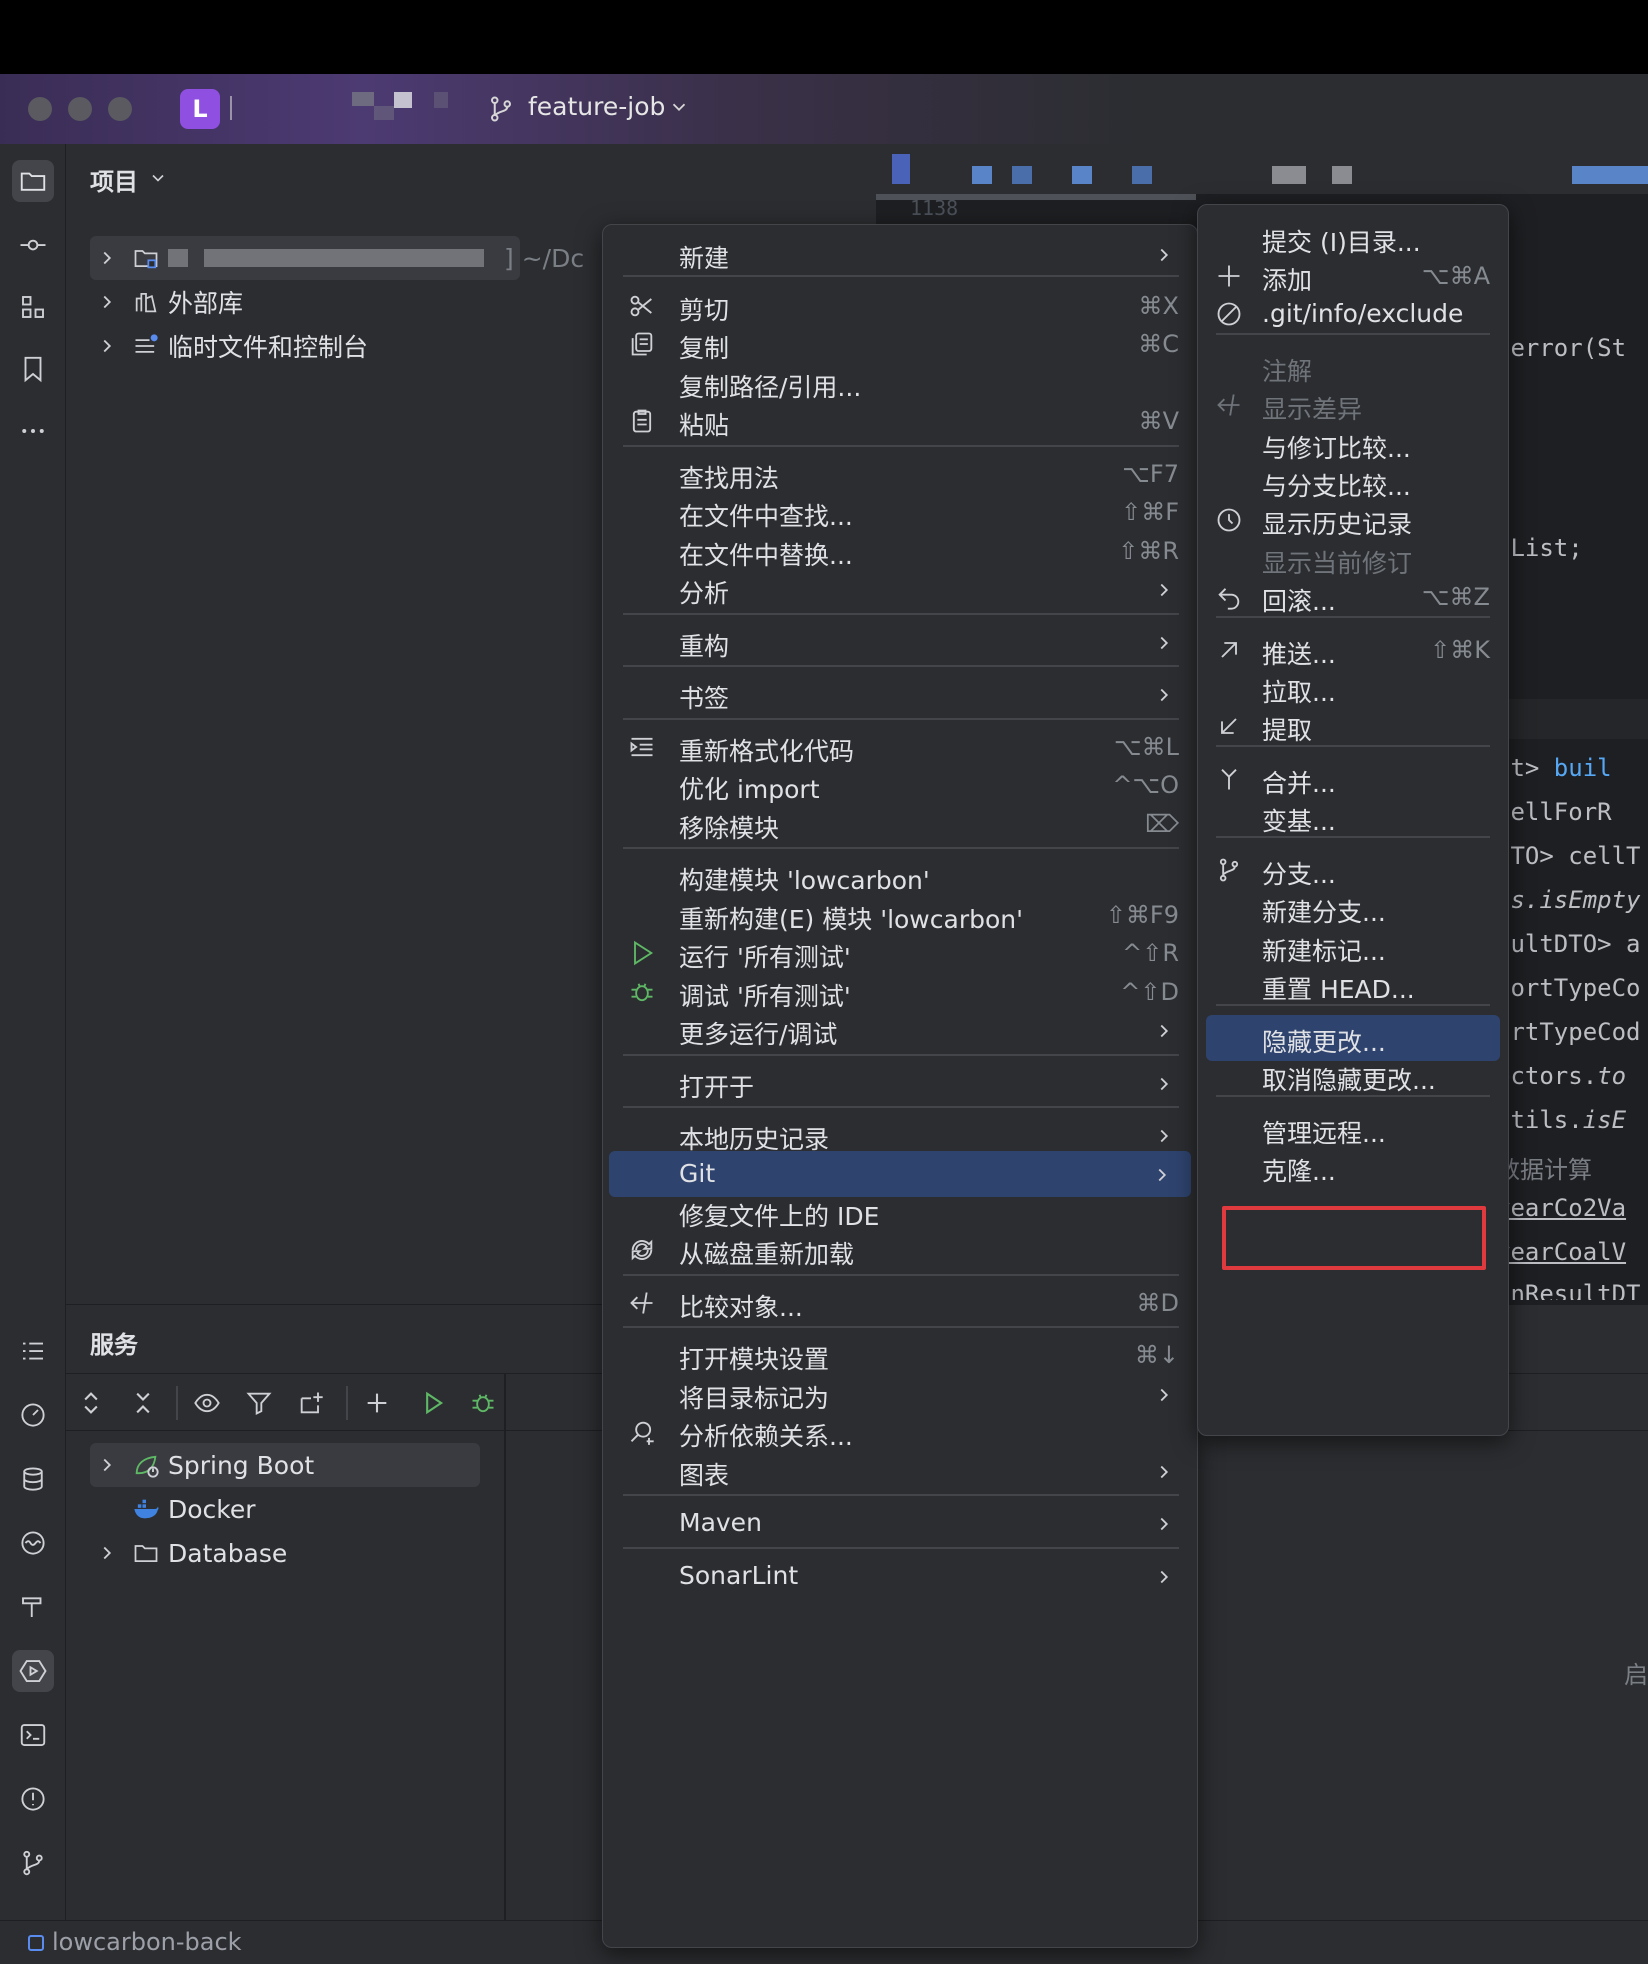  What do you see at coordinates (505, 1668) in the screenshot?
I see `panel-divider` at bounding box center [505, 1668].